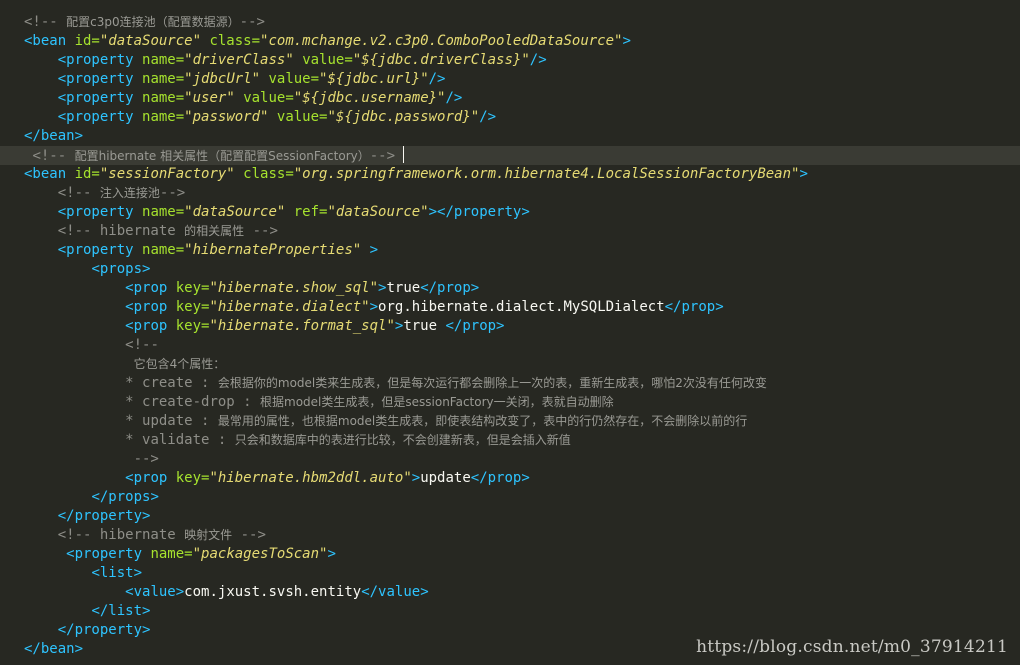 The image size is (1020, 665). Describe the element at coordinates (226, 79) in the screenshot. I see `code-token-value: "jdbcUrl"` at that location.